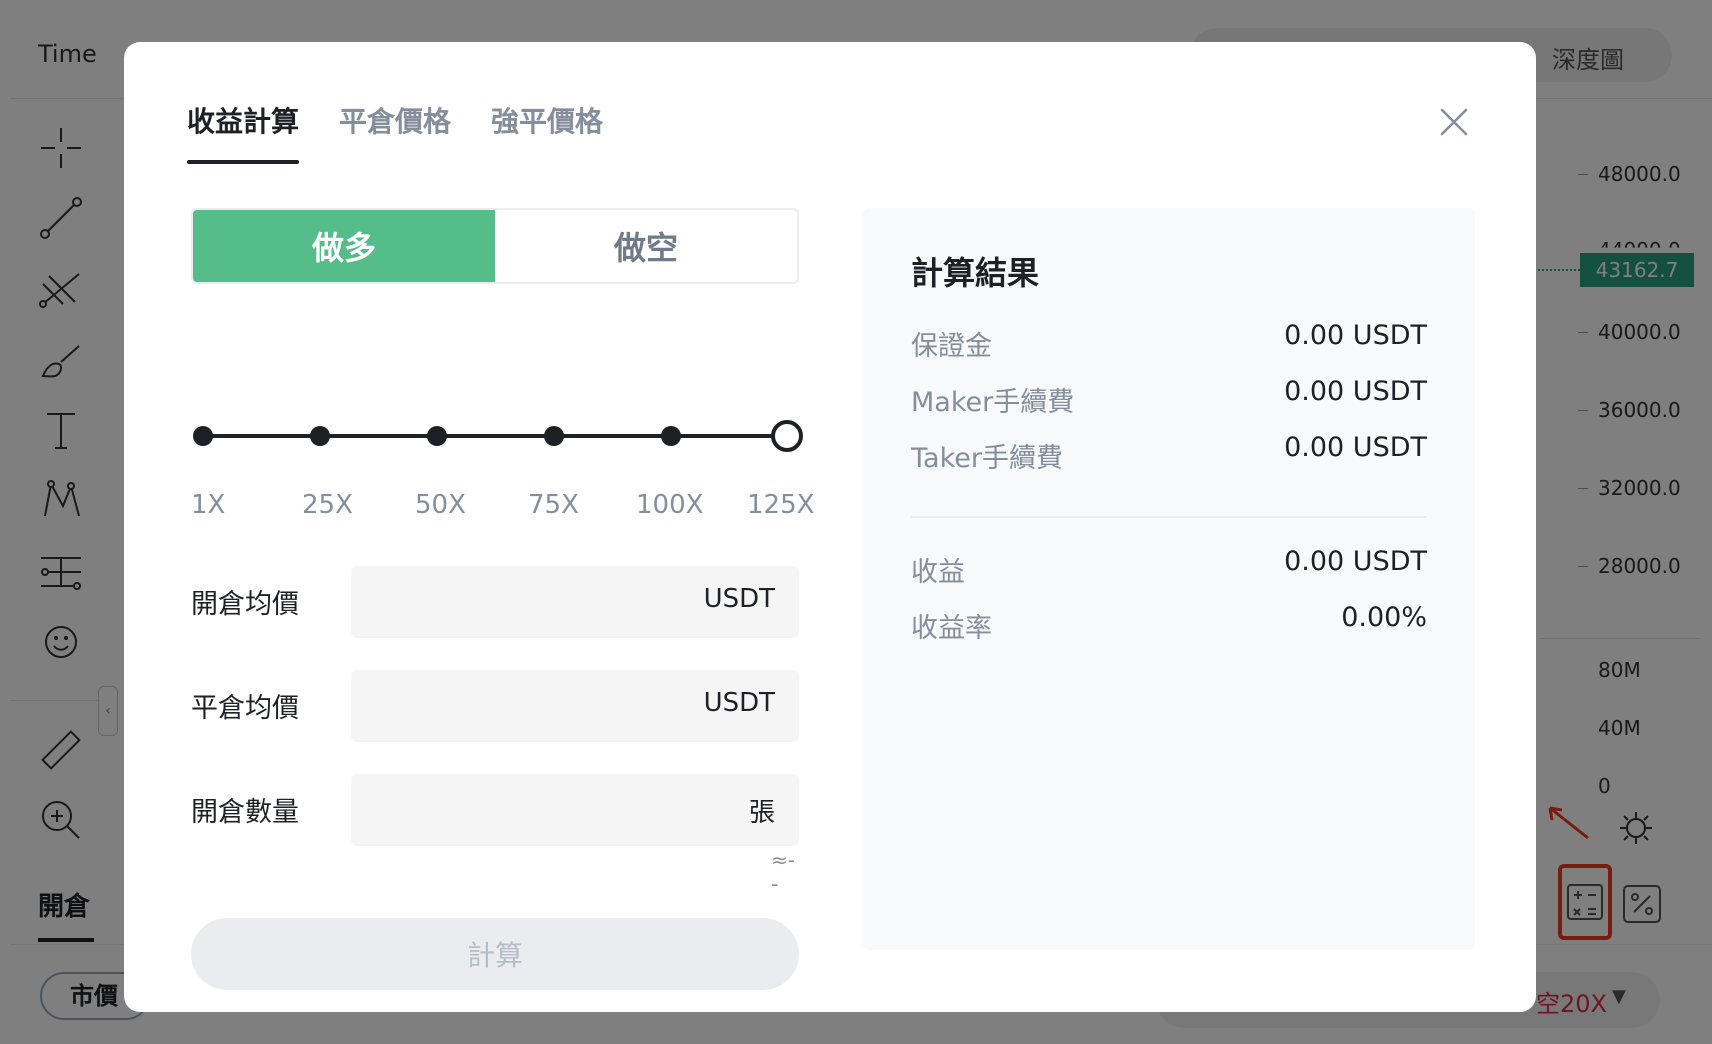 This screenshot has height=1044, width=1712. Describe the element at coordinates (1169, 397) in the screenshot. I see `result-row-maker-fee: Maker手續費 0.00 USDT` at that location.